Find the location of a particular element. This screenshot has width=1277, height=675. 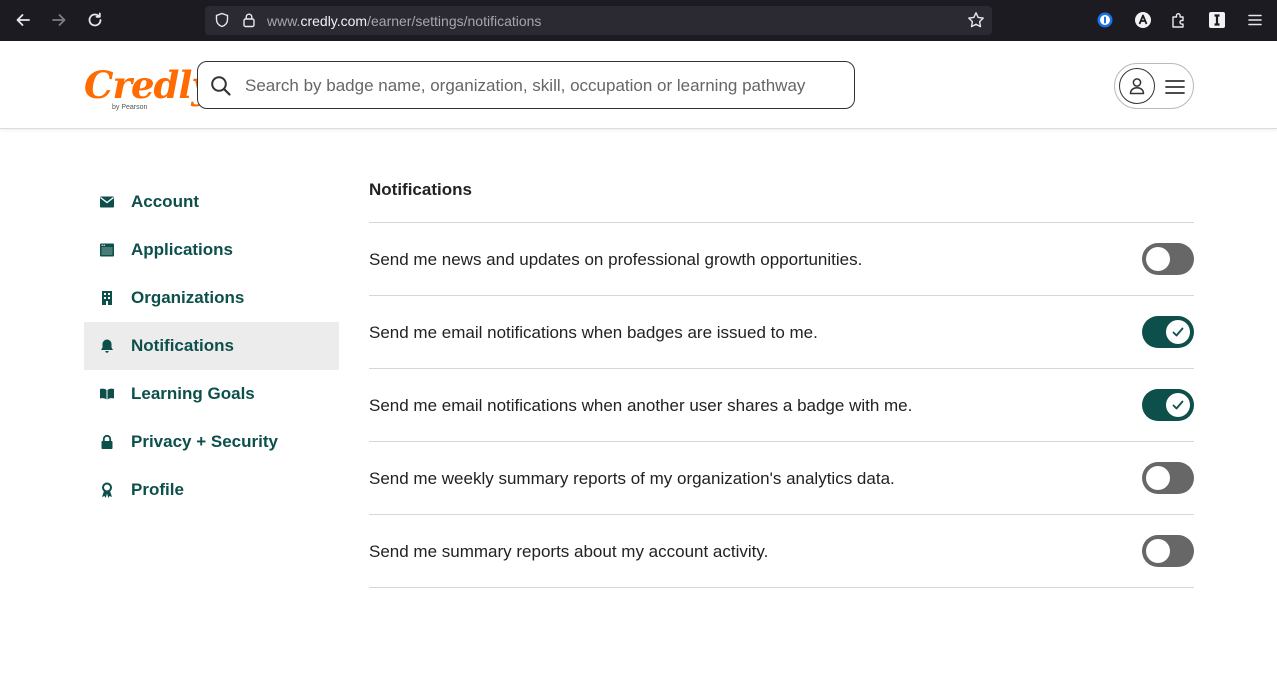

shield-icon is located at coordinates (222, 20).